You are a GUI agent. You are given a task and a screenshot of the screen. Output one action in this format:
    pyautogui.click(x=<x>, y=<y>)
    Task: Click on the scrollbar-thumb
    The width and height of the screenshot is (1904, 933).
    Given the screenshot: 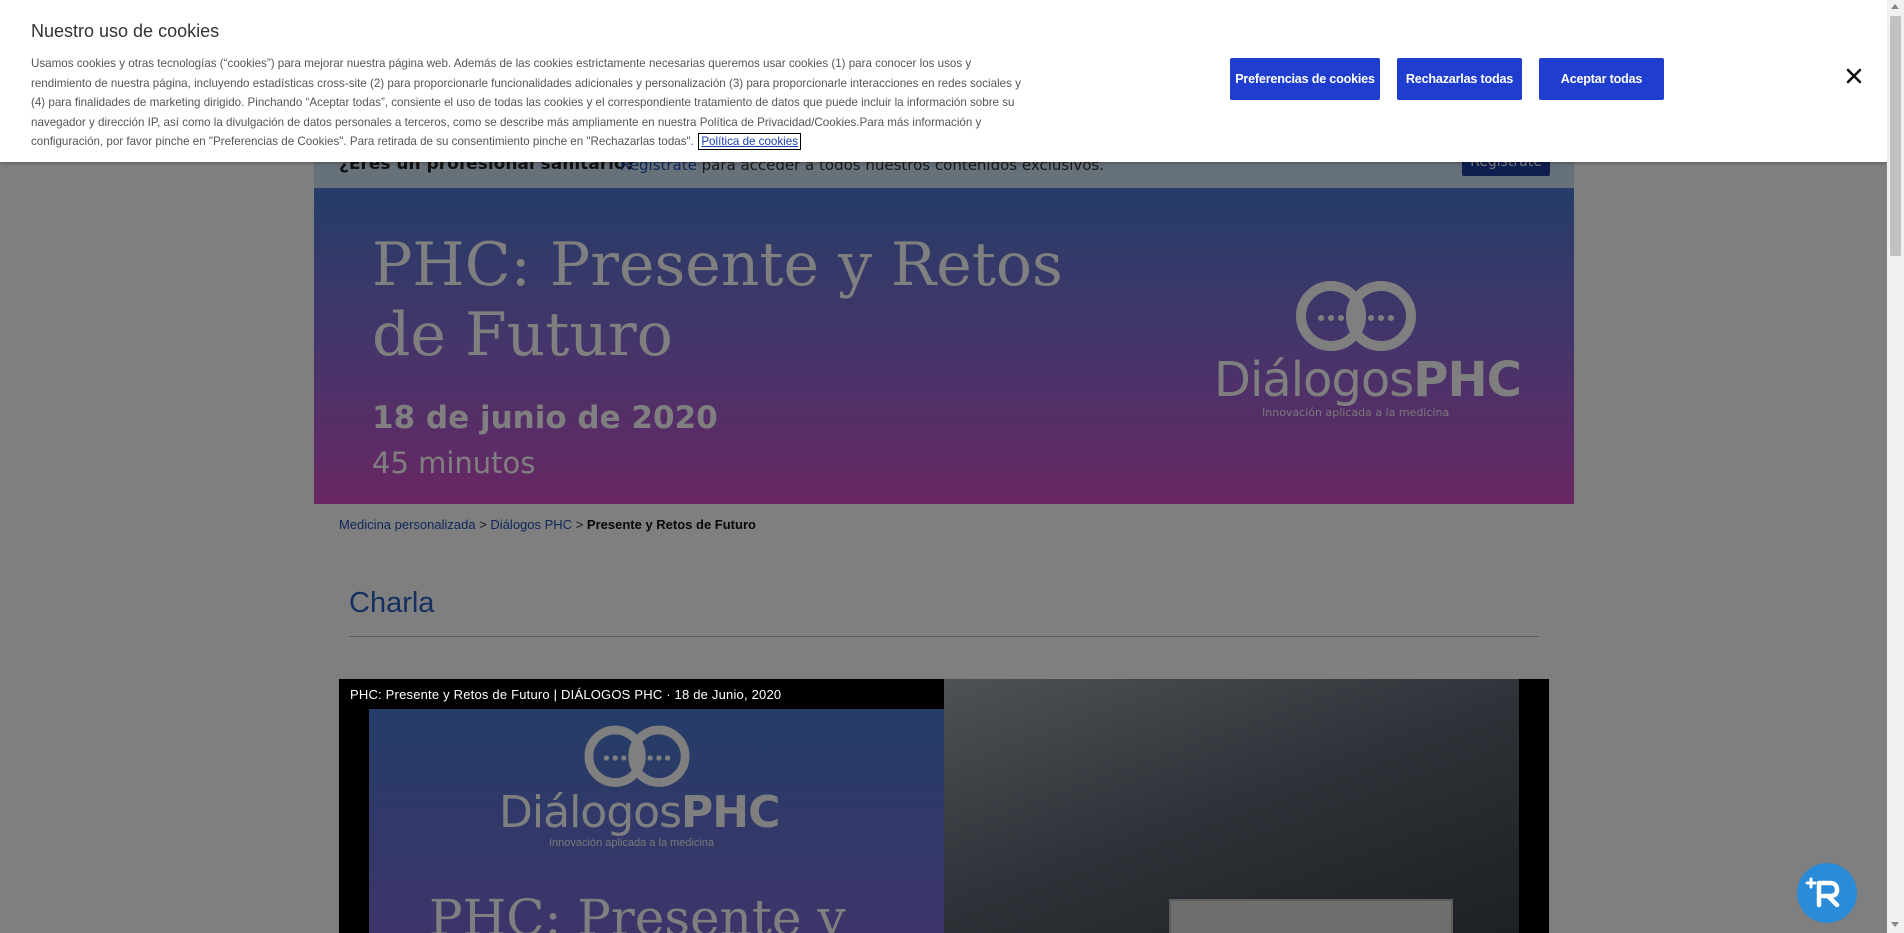 What is the action you would take?
    pyautogui.click(x=1895, y=136)
    